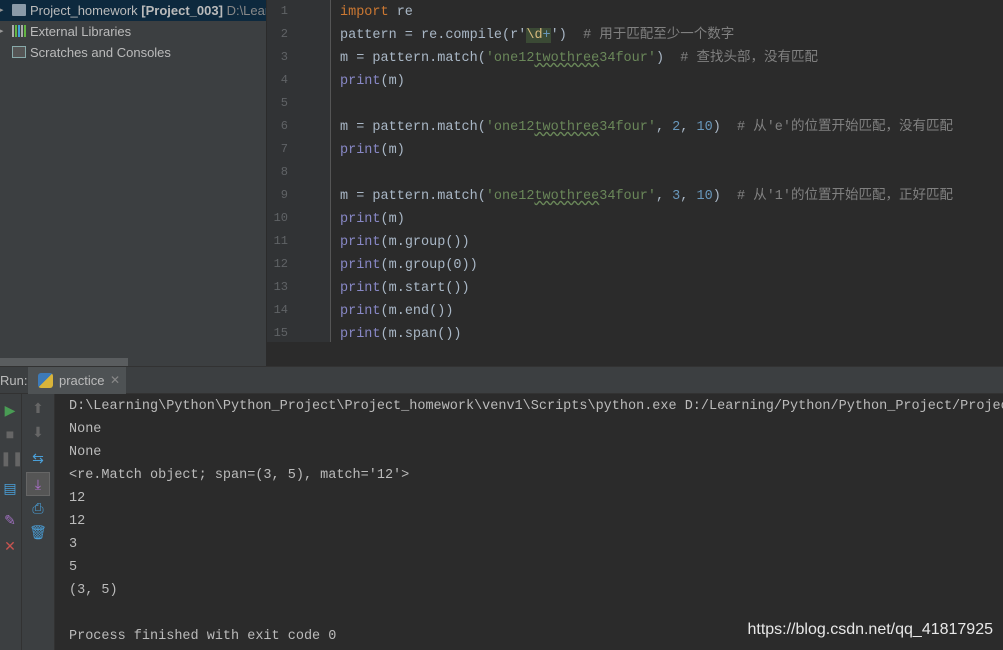 The image size is (1003, 650). What do you see at coordinates (82, 380) in the screenshot?
I see `tab-label: practice` at bounding box center [82, 380].